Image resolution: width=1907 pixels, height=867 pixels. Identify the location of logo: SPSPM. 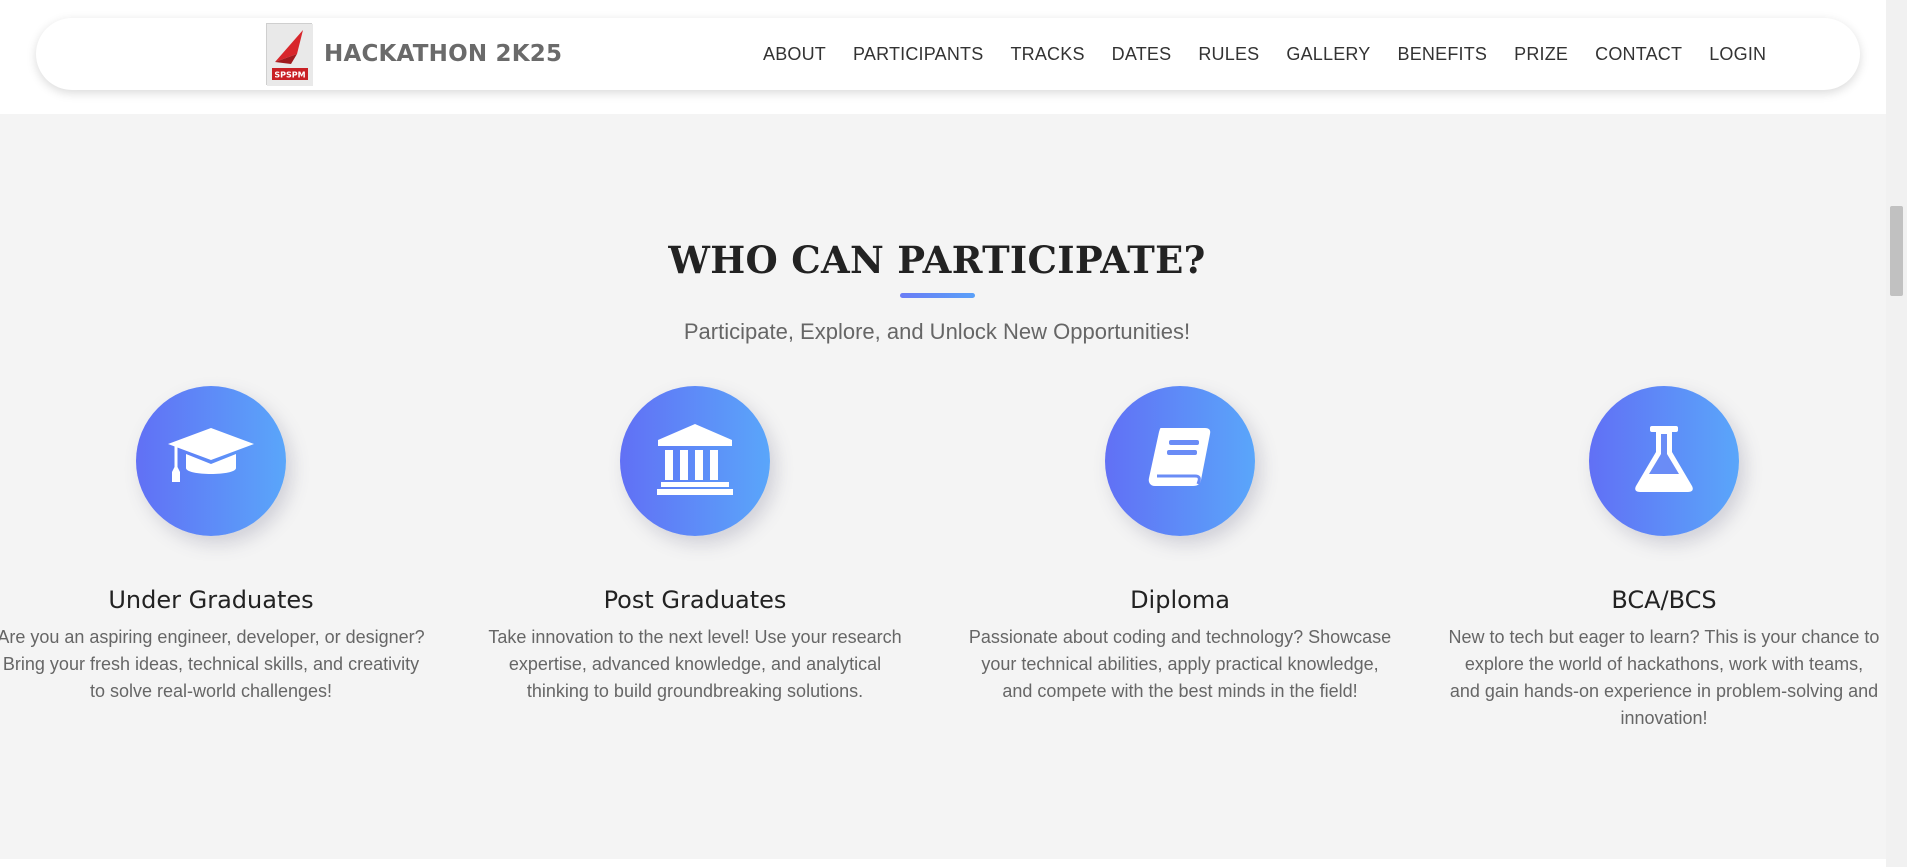
(289, 54).